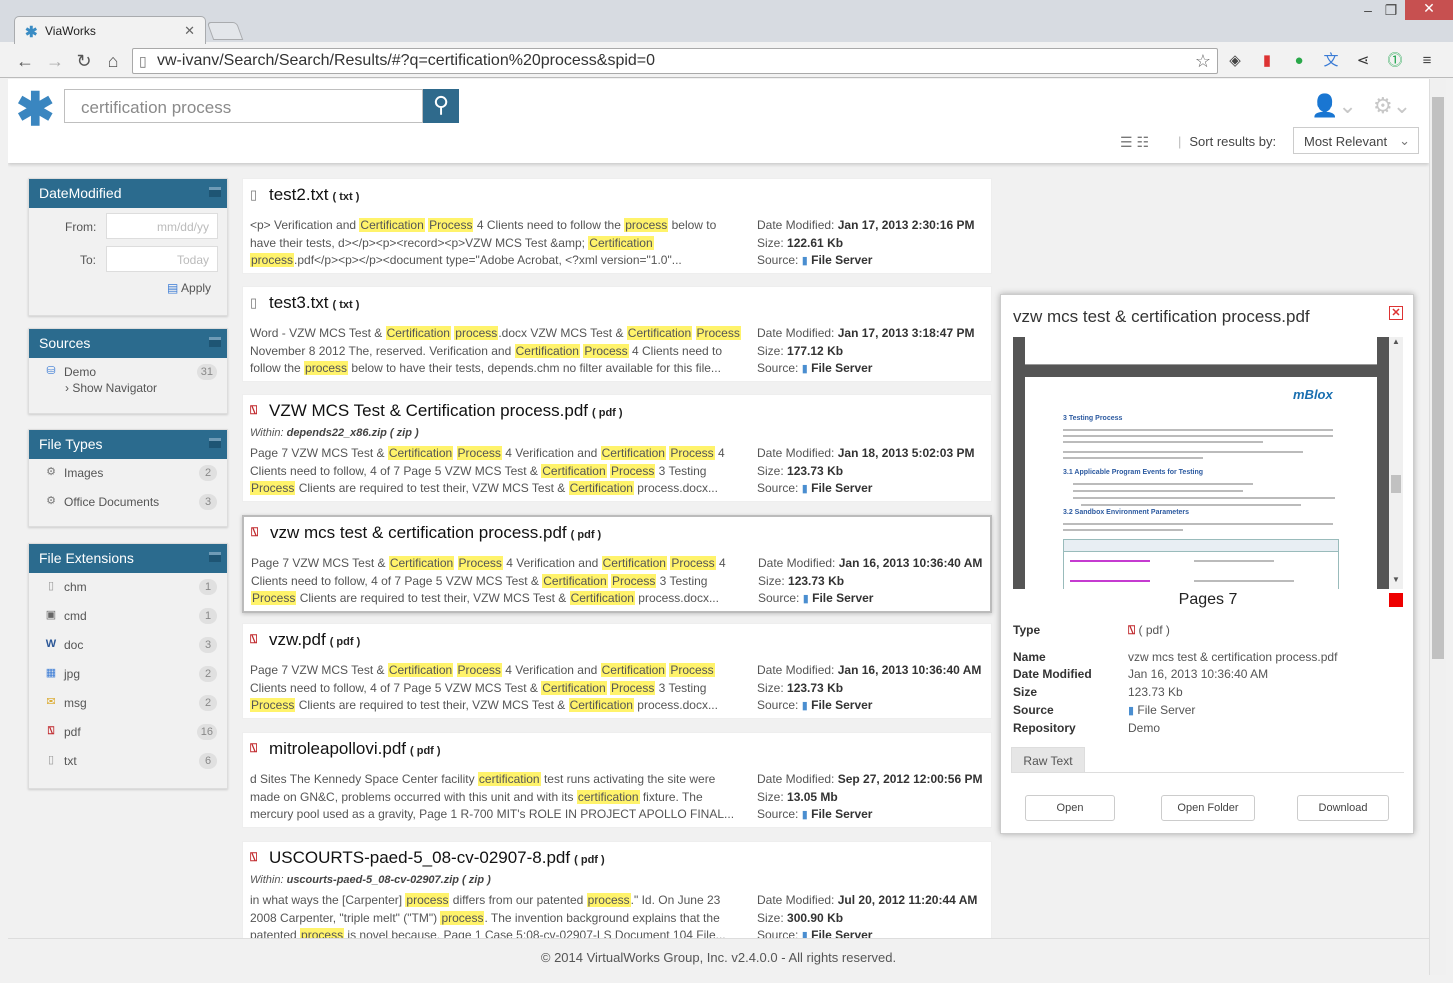  I want to click on meta-value: File Server, so click(842, 705).